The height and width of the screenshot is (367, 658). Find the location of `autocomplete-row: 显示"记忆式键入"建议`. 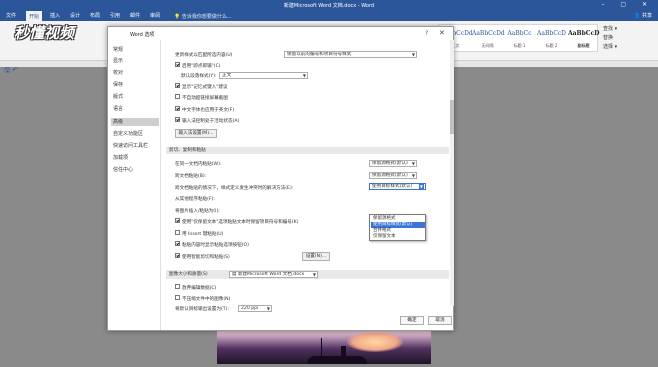

autocomplete-row: 显示"记忆式键入"建议 is located at coordinates (201, 86).